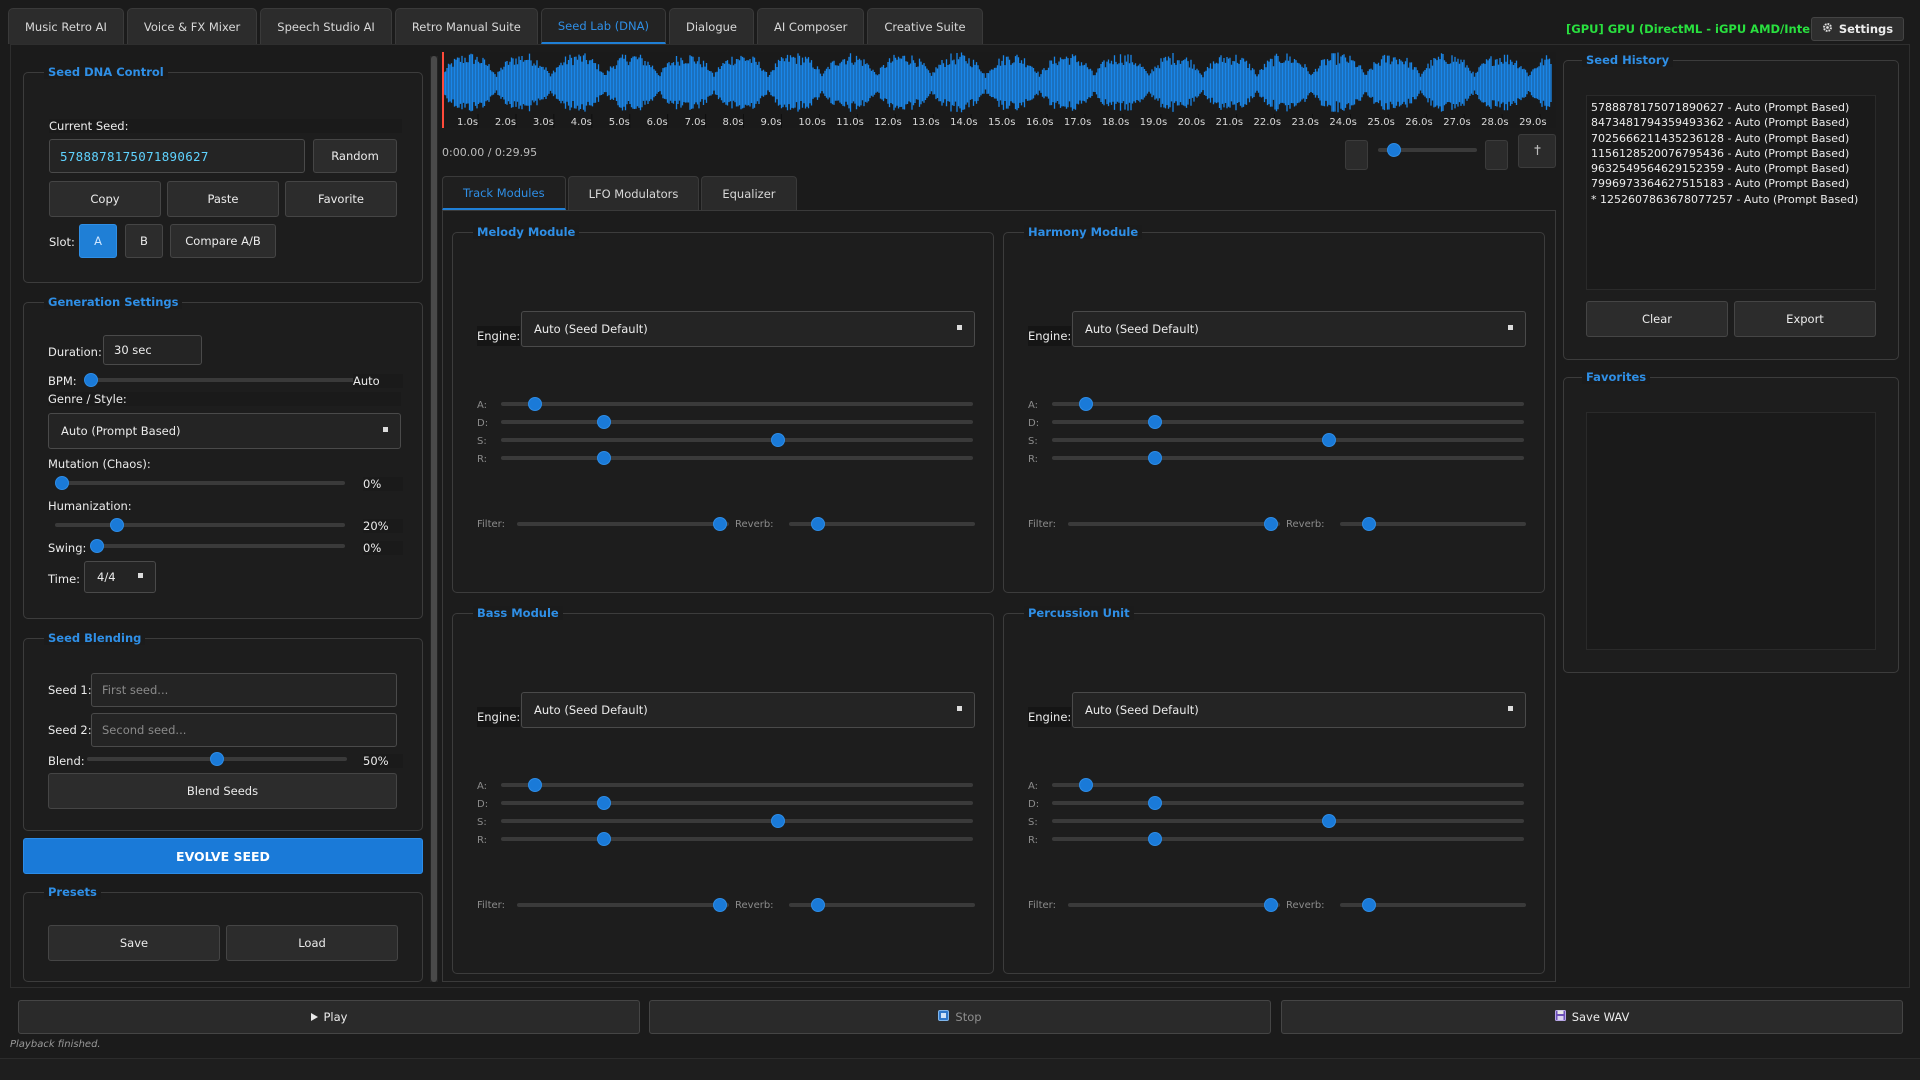 This screenshot has height=1080, width=1920. I want to click on percussion-r-slider, so click(1288, 839).